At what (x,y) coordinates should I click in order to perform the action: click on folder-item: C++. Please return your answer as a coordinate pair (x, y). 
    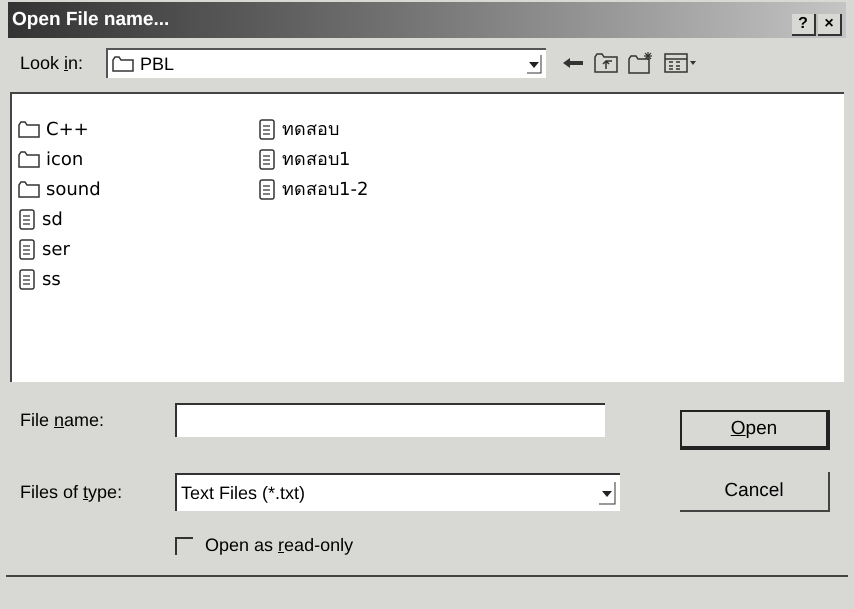
    Looking at the image, I should click on (53, 129).